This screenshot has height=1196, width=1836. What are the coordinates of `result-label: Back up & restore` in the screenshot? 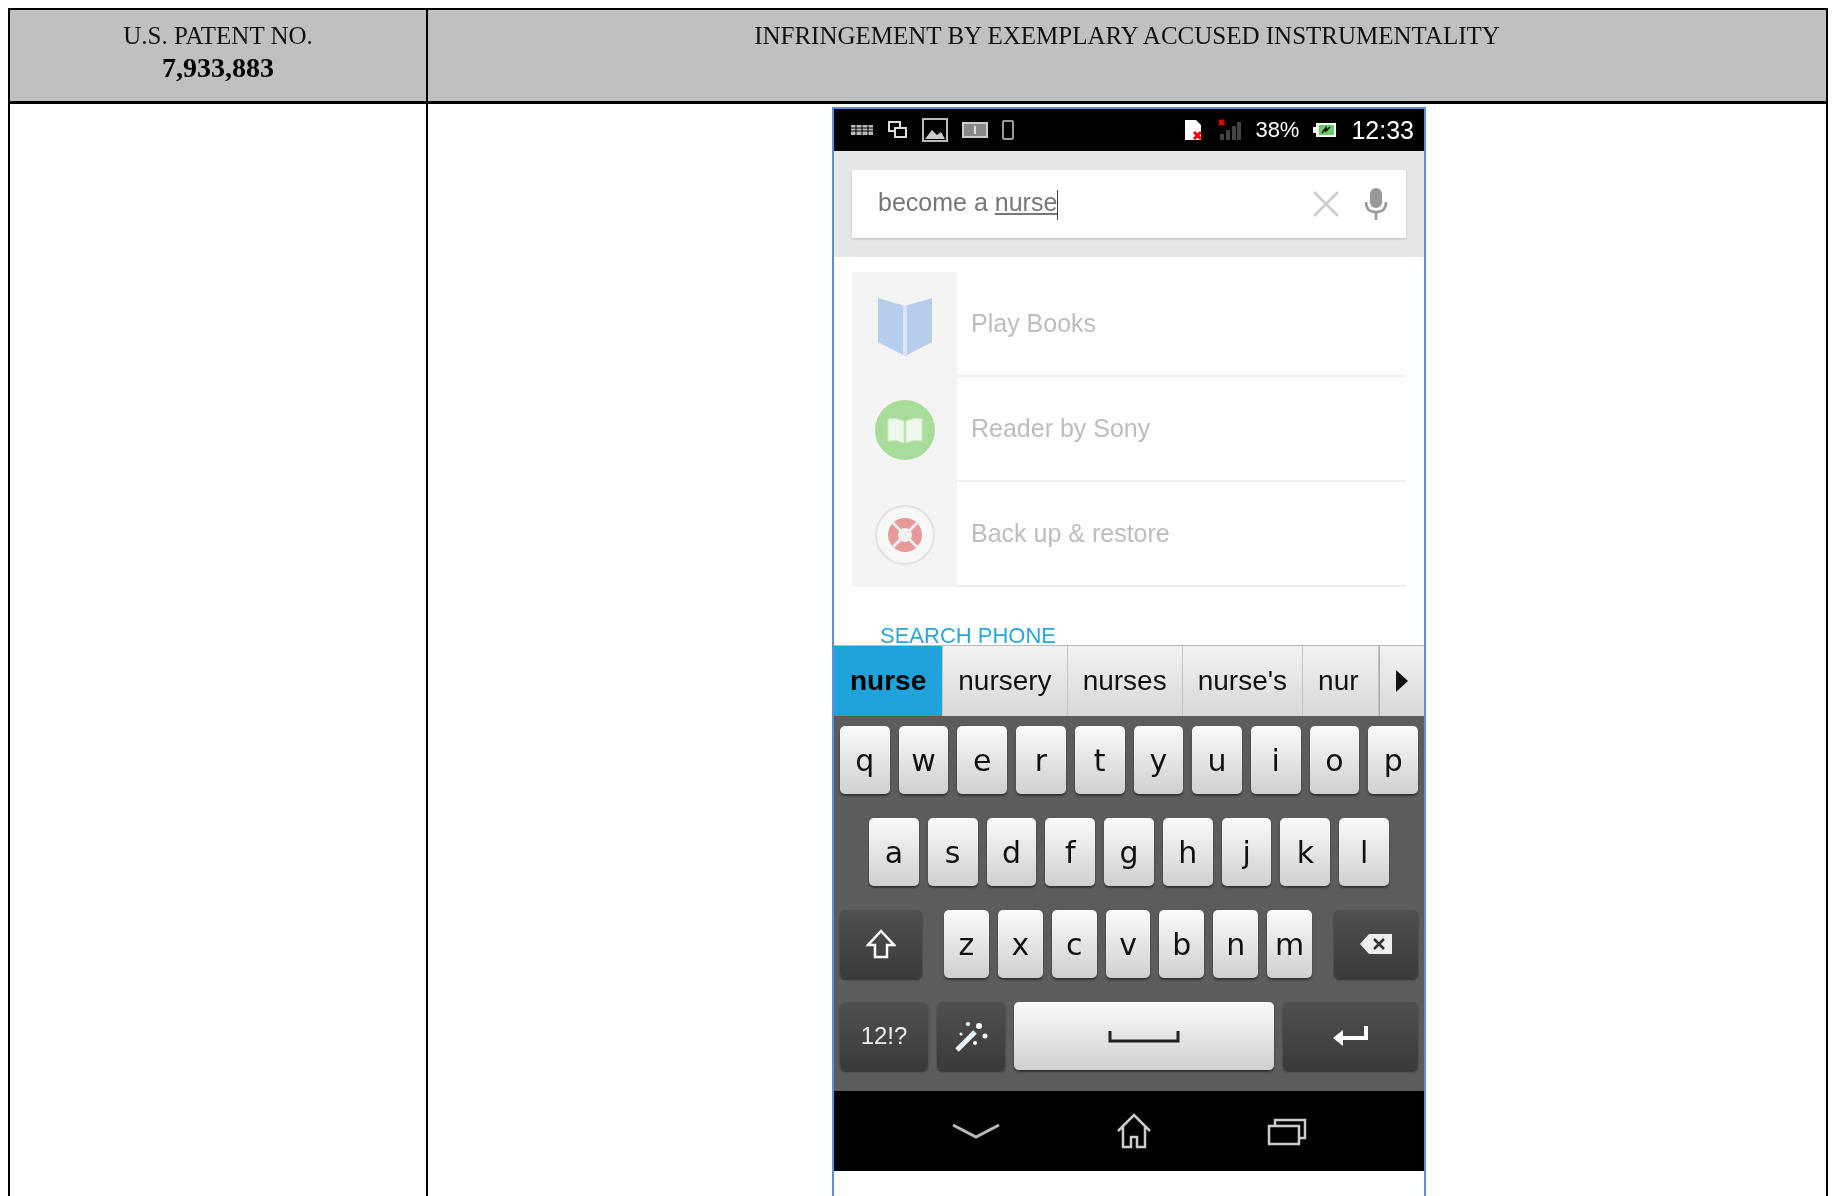 It's located at (1070, 533).